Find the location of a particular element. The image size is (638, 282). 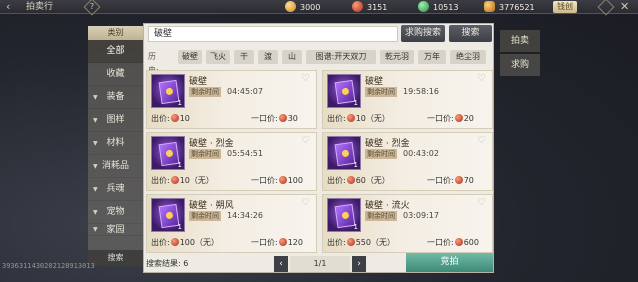

bid-value: 100（无） is located at coordinates (199, 242).